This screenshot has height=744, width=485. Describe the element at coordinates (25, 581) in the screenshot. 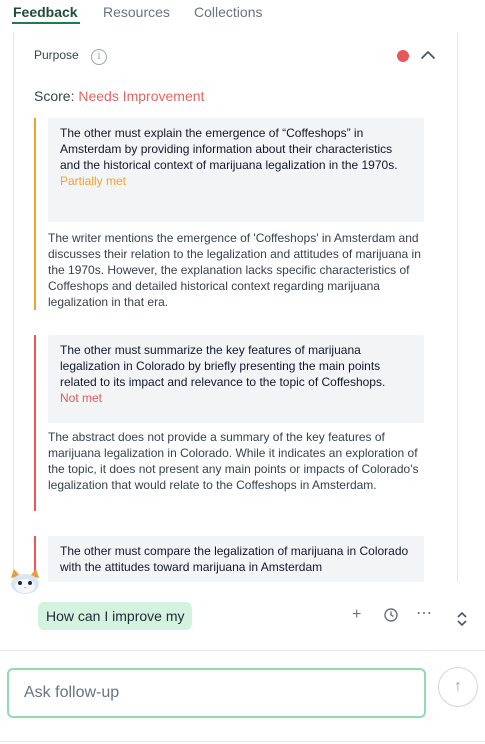

I see `cat-avatar-icon` at that location.